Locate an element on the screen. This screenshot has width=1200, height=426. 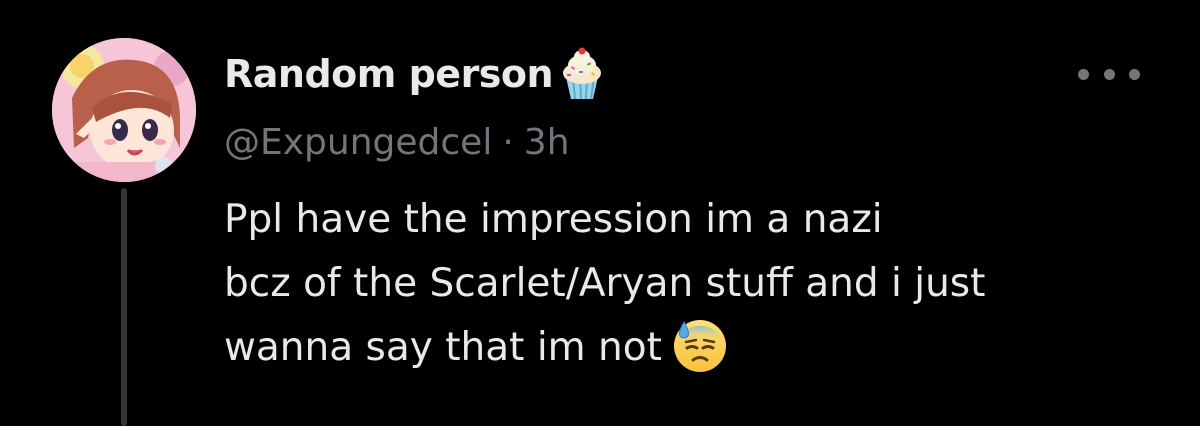
tweet-meta: @Expungedcel · 3h is located at coordinates (397, 142).